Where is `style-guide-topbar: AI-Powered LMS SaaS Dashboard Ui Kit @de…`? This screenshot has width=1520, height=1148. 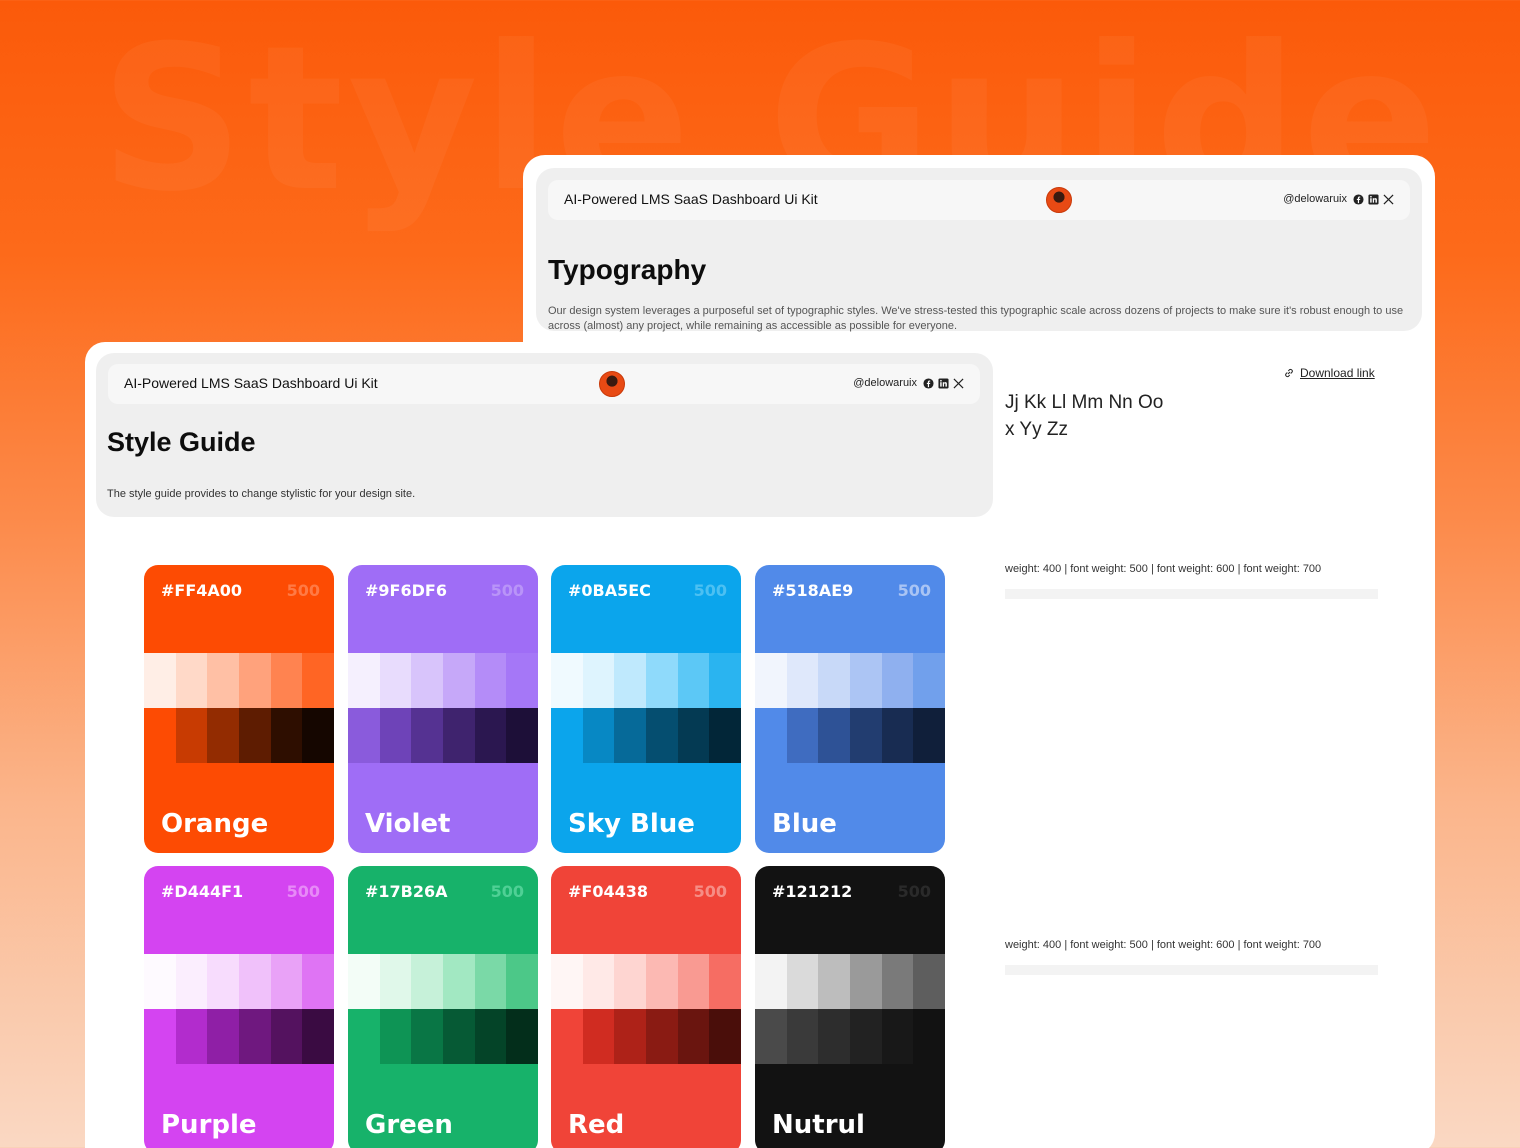 style-guide-topbar: AI-Powered LMS SaaS Dashboard Ui Kit @de… is located at coordinates (544, 384).